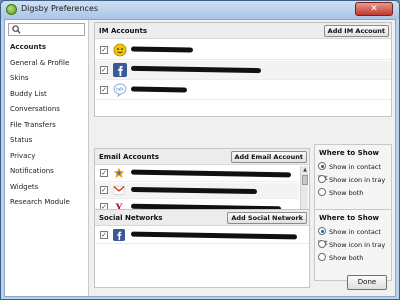  I want to click on social-show-both-option: Show both, so click(340, 258).